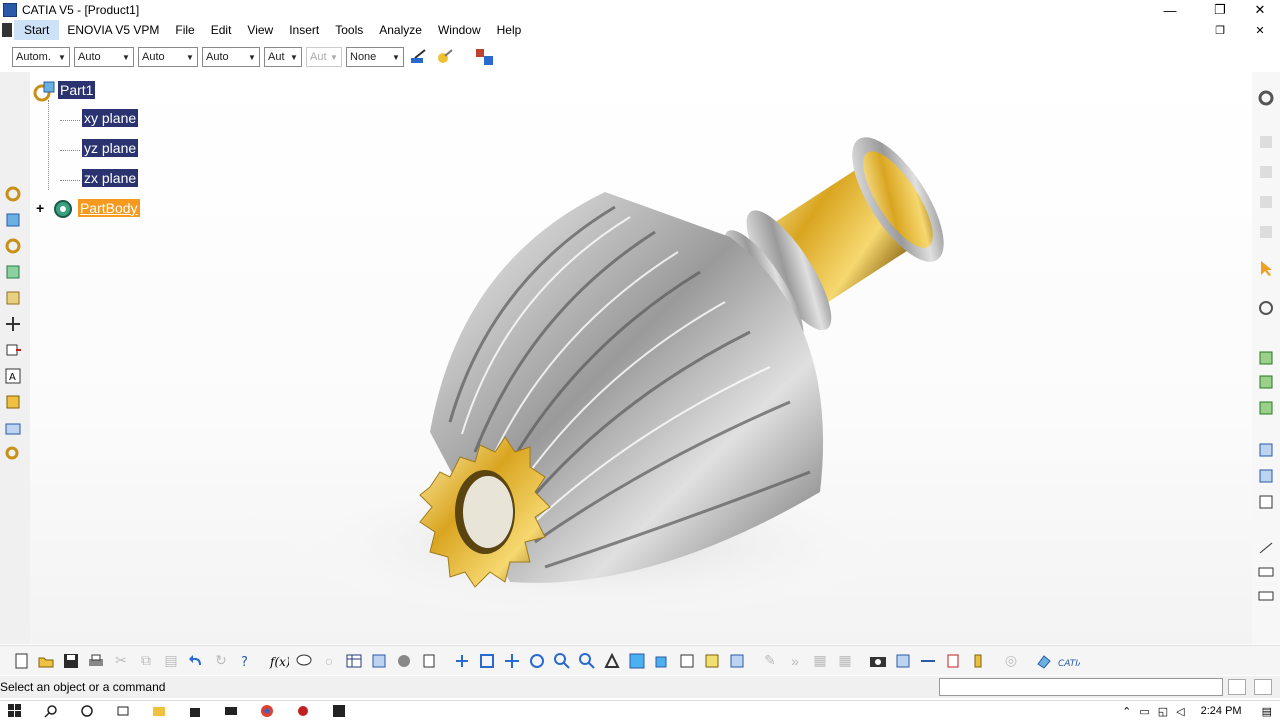 This screenshot has height=721, width=1280. I want to click on tree-node-partbody: + PartBody, so click(88, 209).